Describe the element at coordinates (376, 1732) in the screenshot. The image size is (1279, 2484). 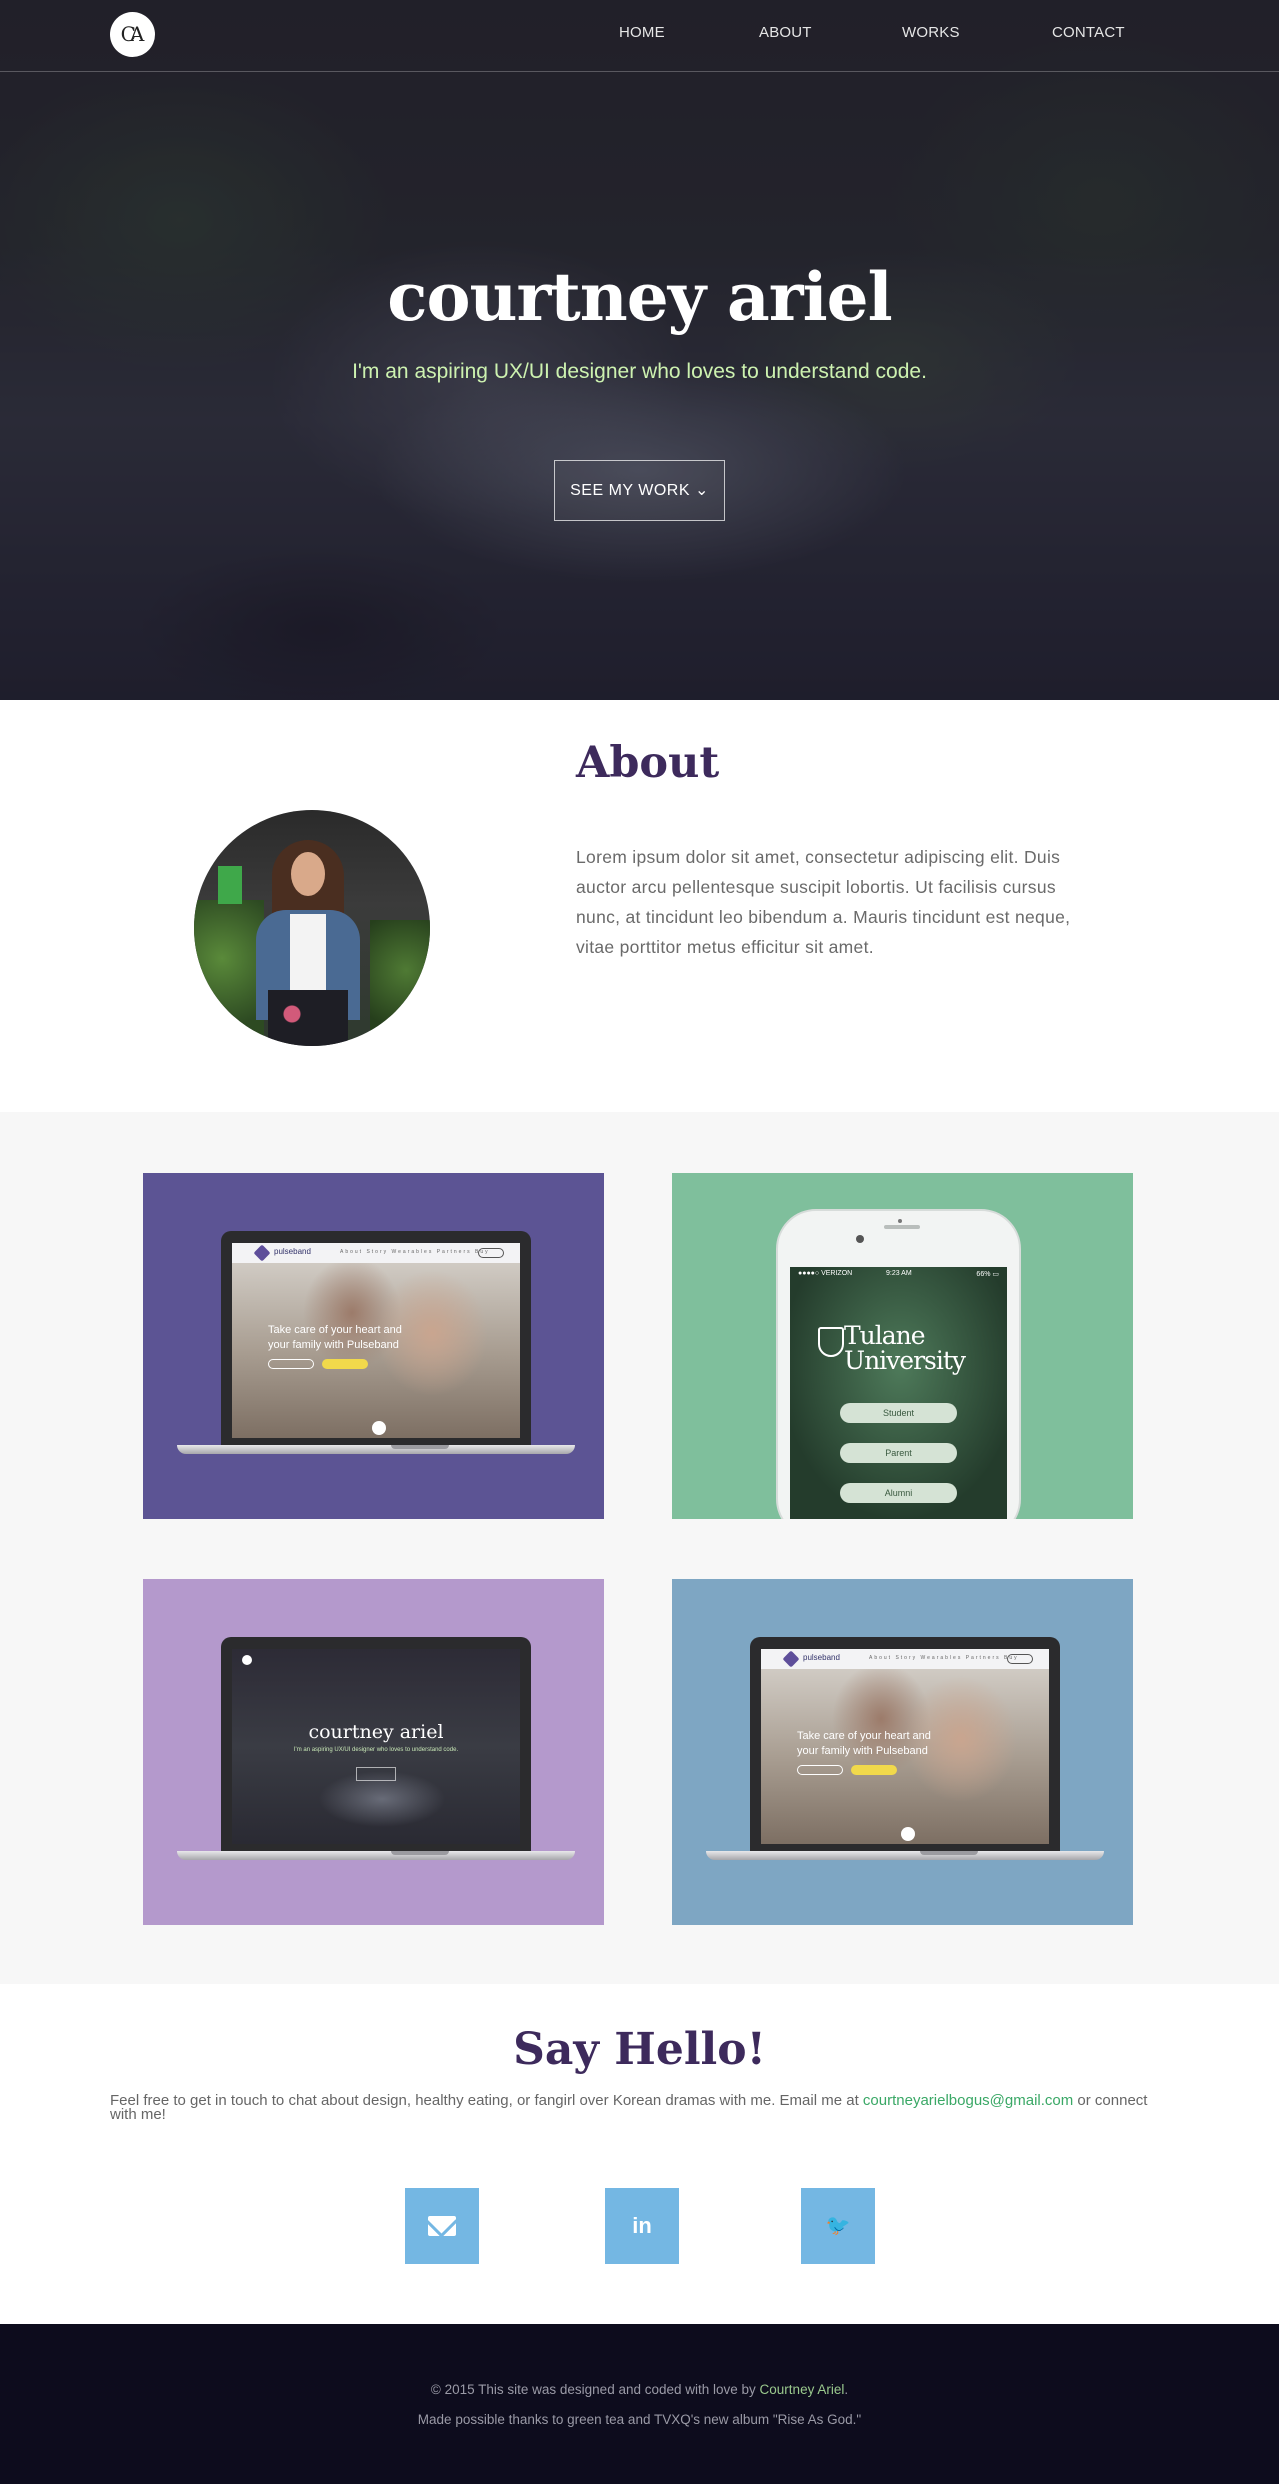
I see `portfolio-title: courtney ariel` at that location.